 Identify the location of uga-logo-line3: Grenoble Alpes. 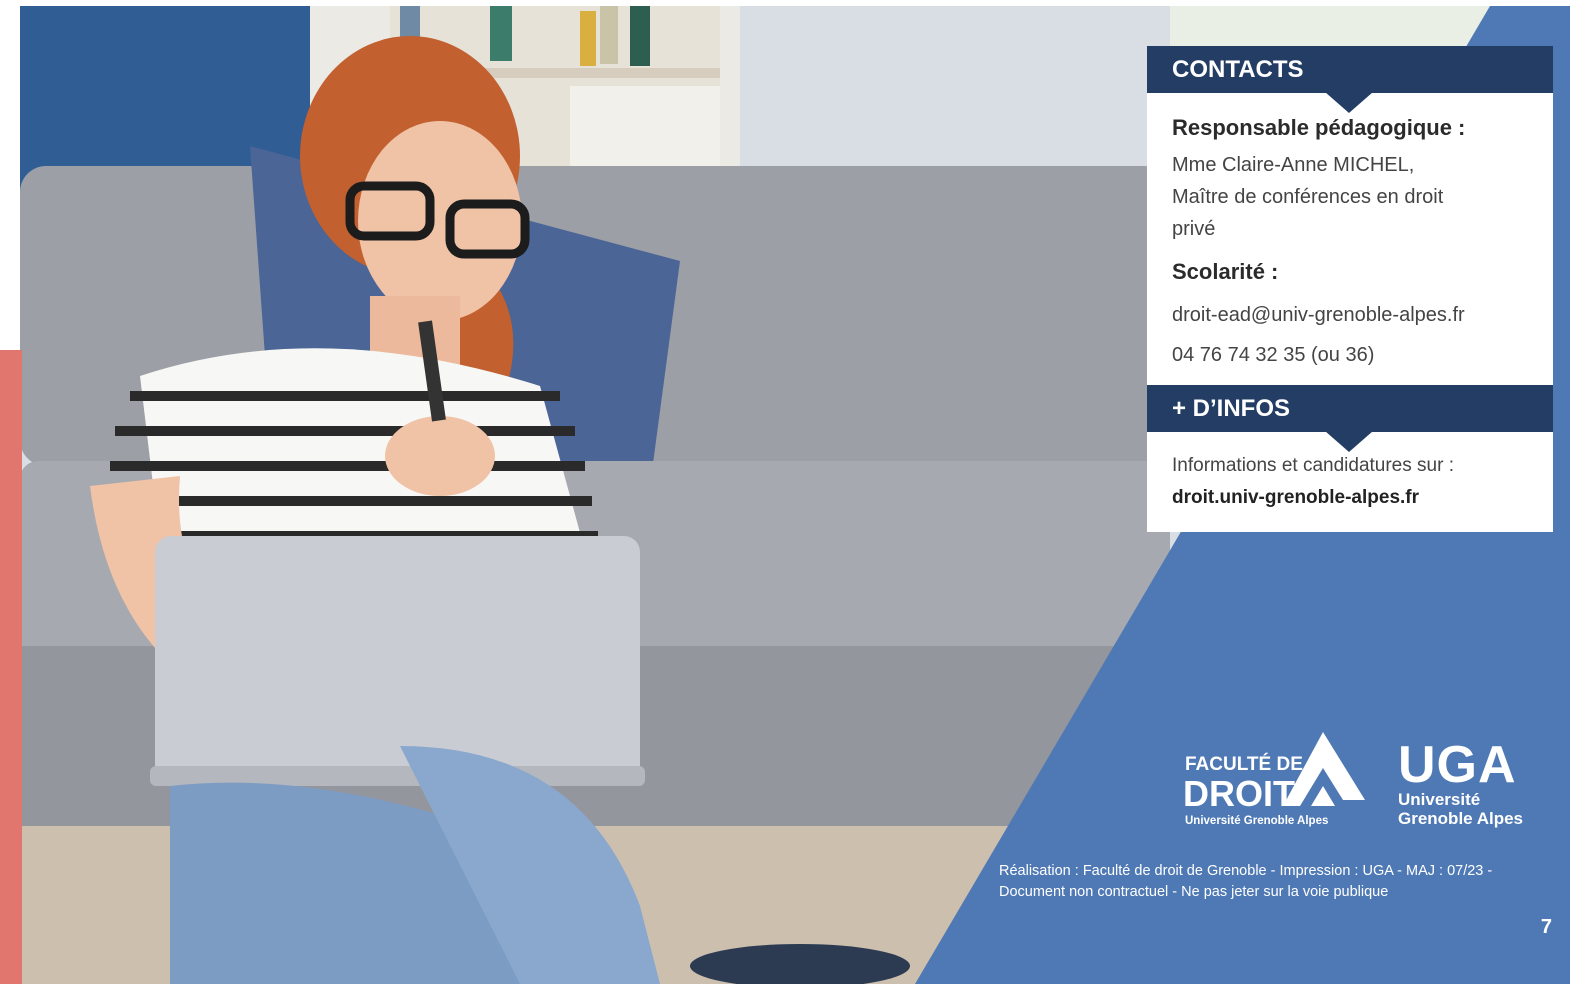
(1460, 818).